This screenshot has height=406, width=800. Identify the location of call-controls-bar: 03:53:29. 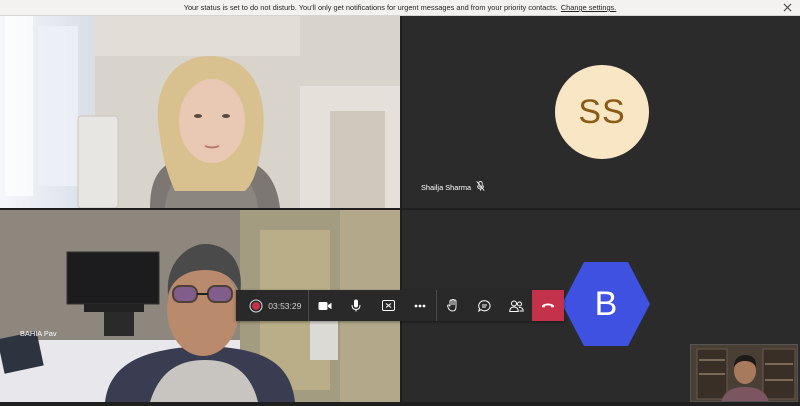
(400, 305).